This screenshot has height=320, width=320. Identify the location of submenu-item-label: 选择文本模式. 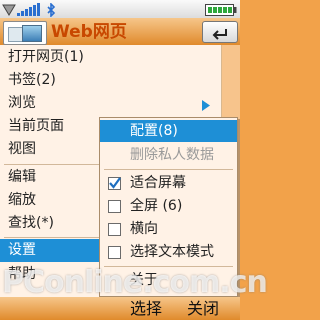
(172, 252).